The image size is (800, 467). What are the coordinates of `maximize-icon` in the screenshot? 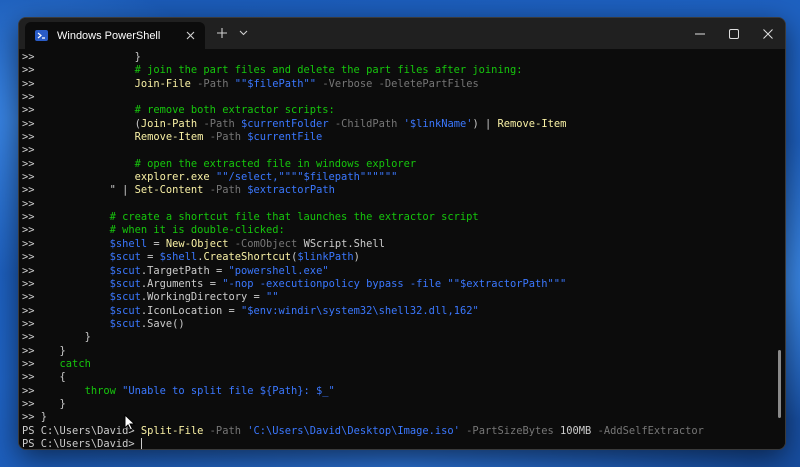 It's located at (734, 33).